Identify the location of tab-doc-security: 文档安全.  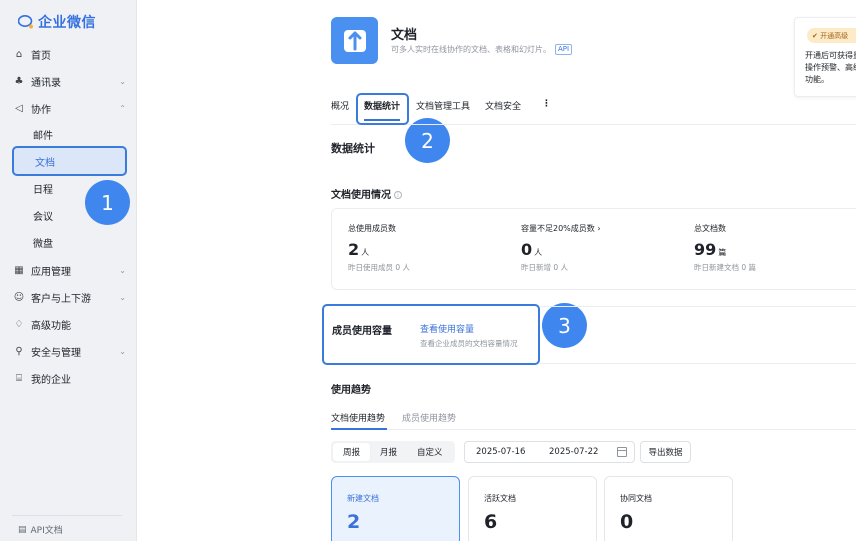
(503, 105).